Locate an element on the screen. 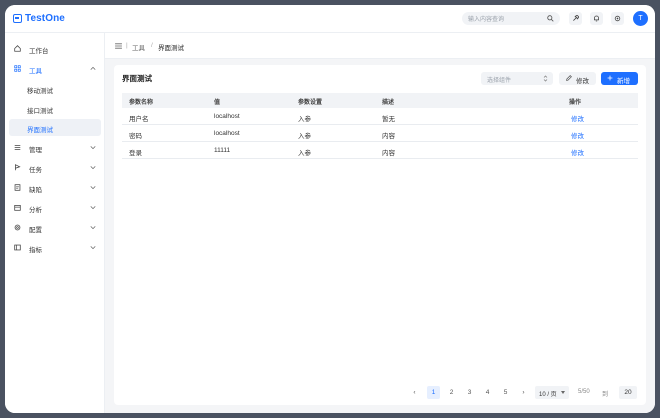 This screenshot has width=660, height=418. sidebar-item-manage: 管理 is located at coordinates (55, 147).